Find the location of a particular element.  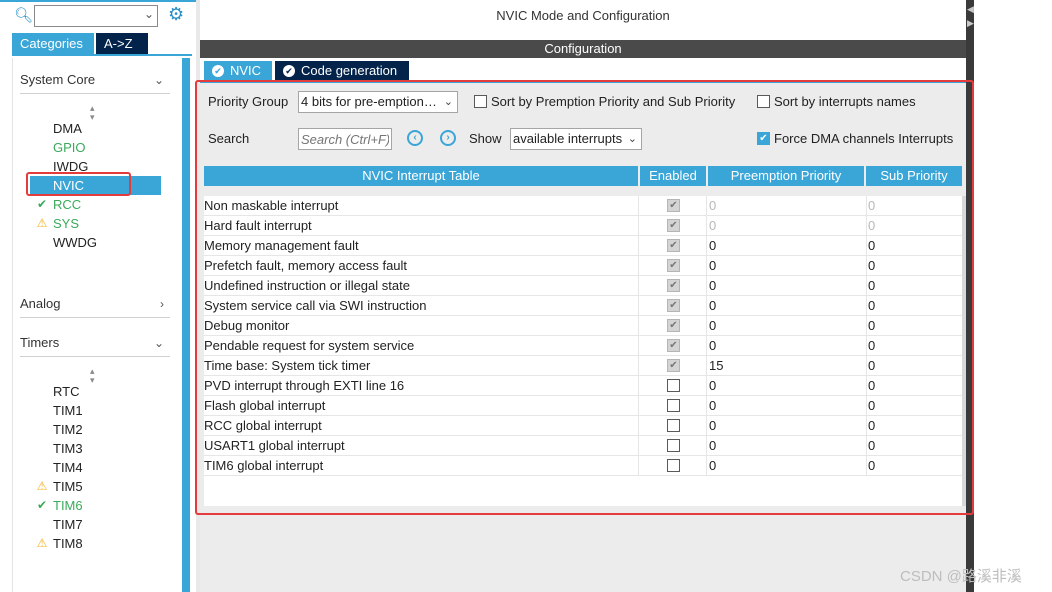

sidebar-item-label: TIM1 is located at coordinates (68, 410).